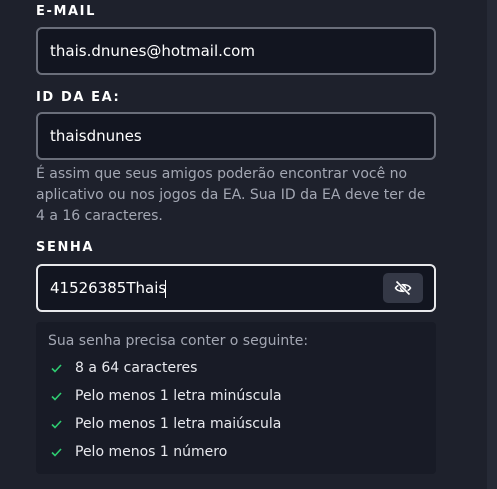 The height and width of the screenshot is (489, 497). I want to click on password-value: 41526385Thais, so click(108, 288).